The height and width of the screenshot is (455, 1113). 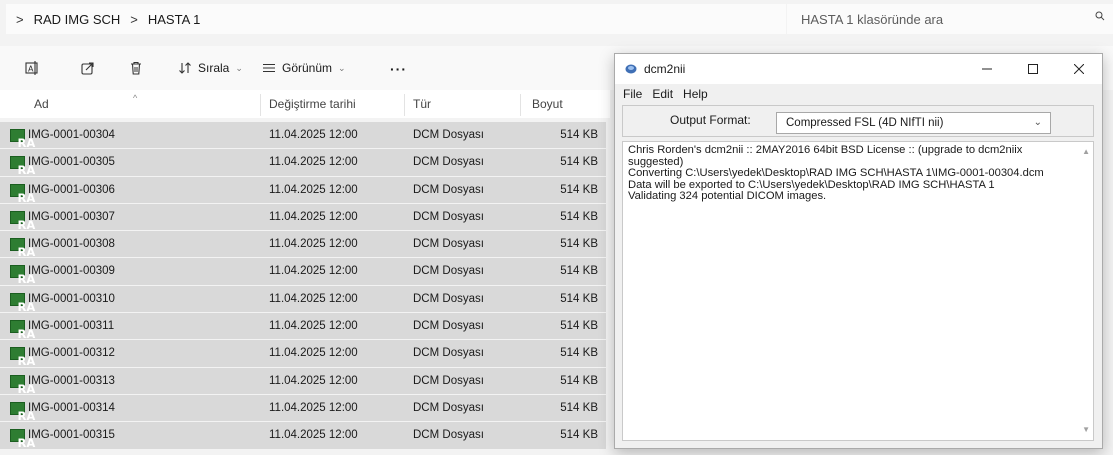 What do you see at coordinates (71, 298) in the screenshot?
I see `file-name: IMG-0001-00310` at bounding box center [71, 298].